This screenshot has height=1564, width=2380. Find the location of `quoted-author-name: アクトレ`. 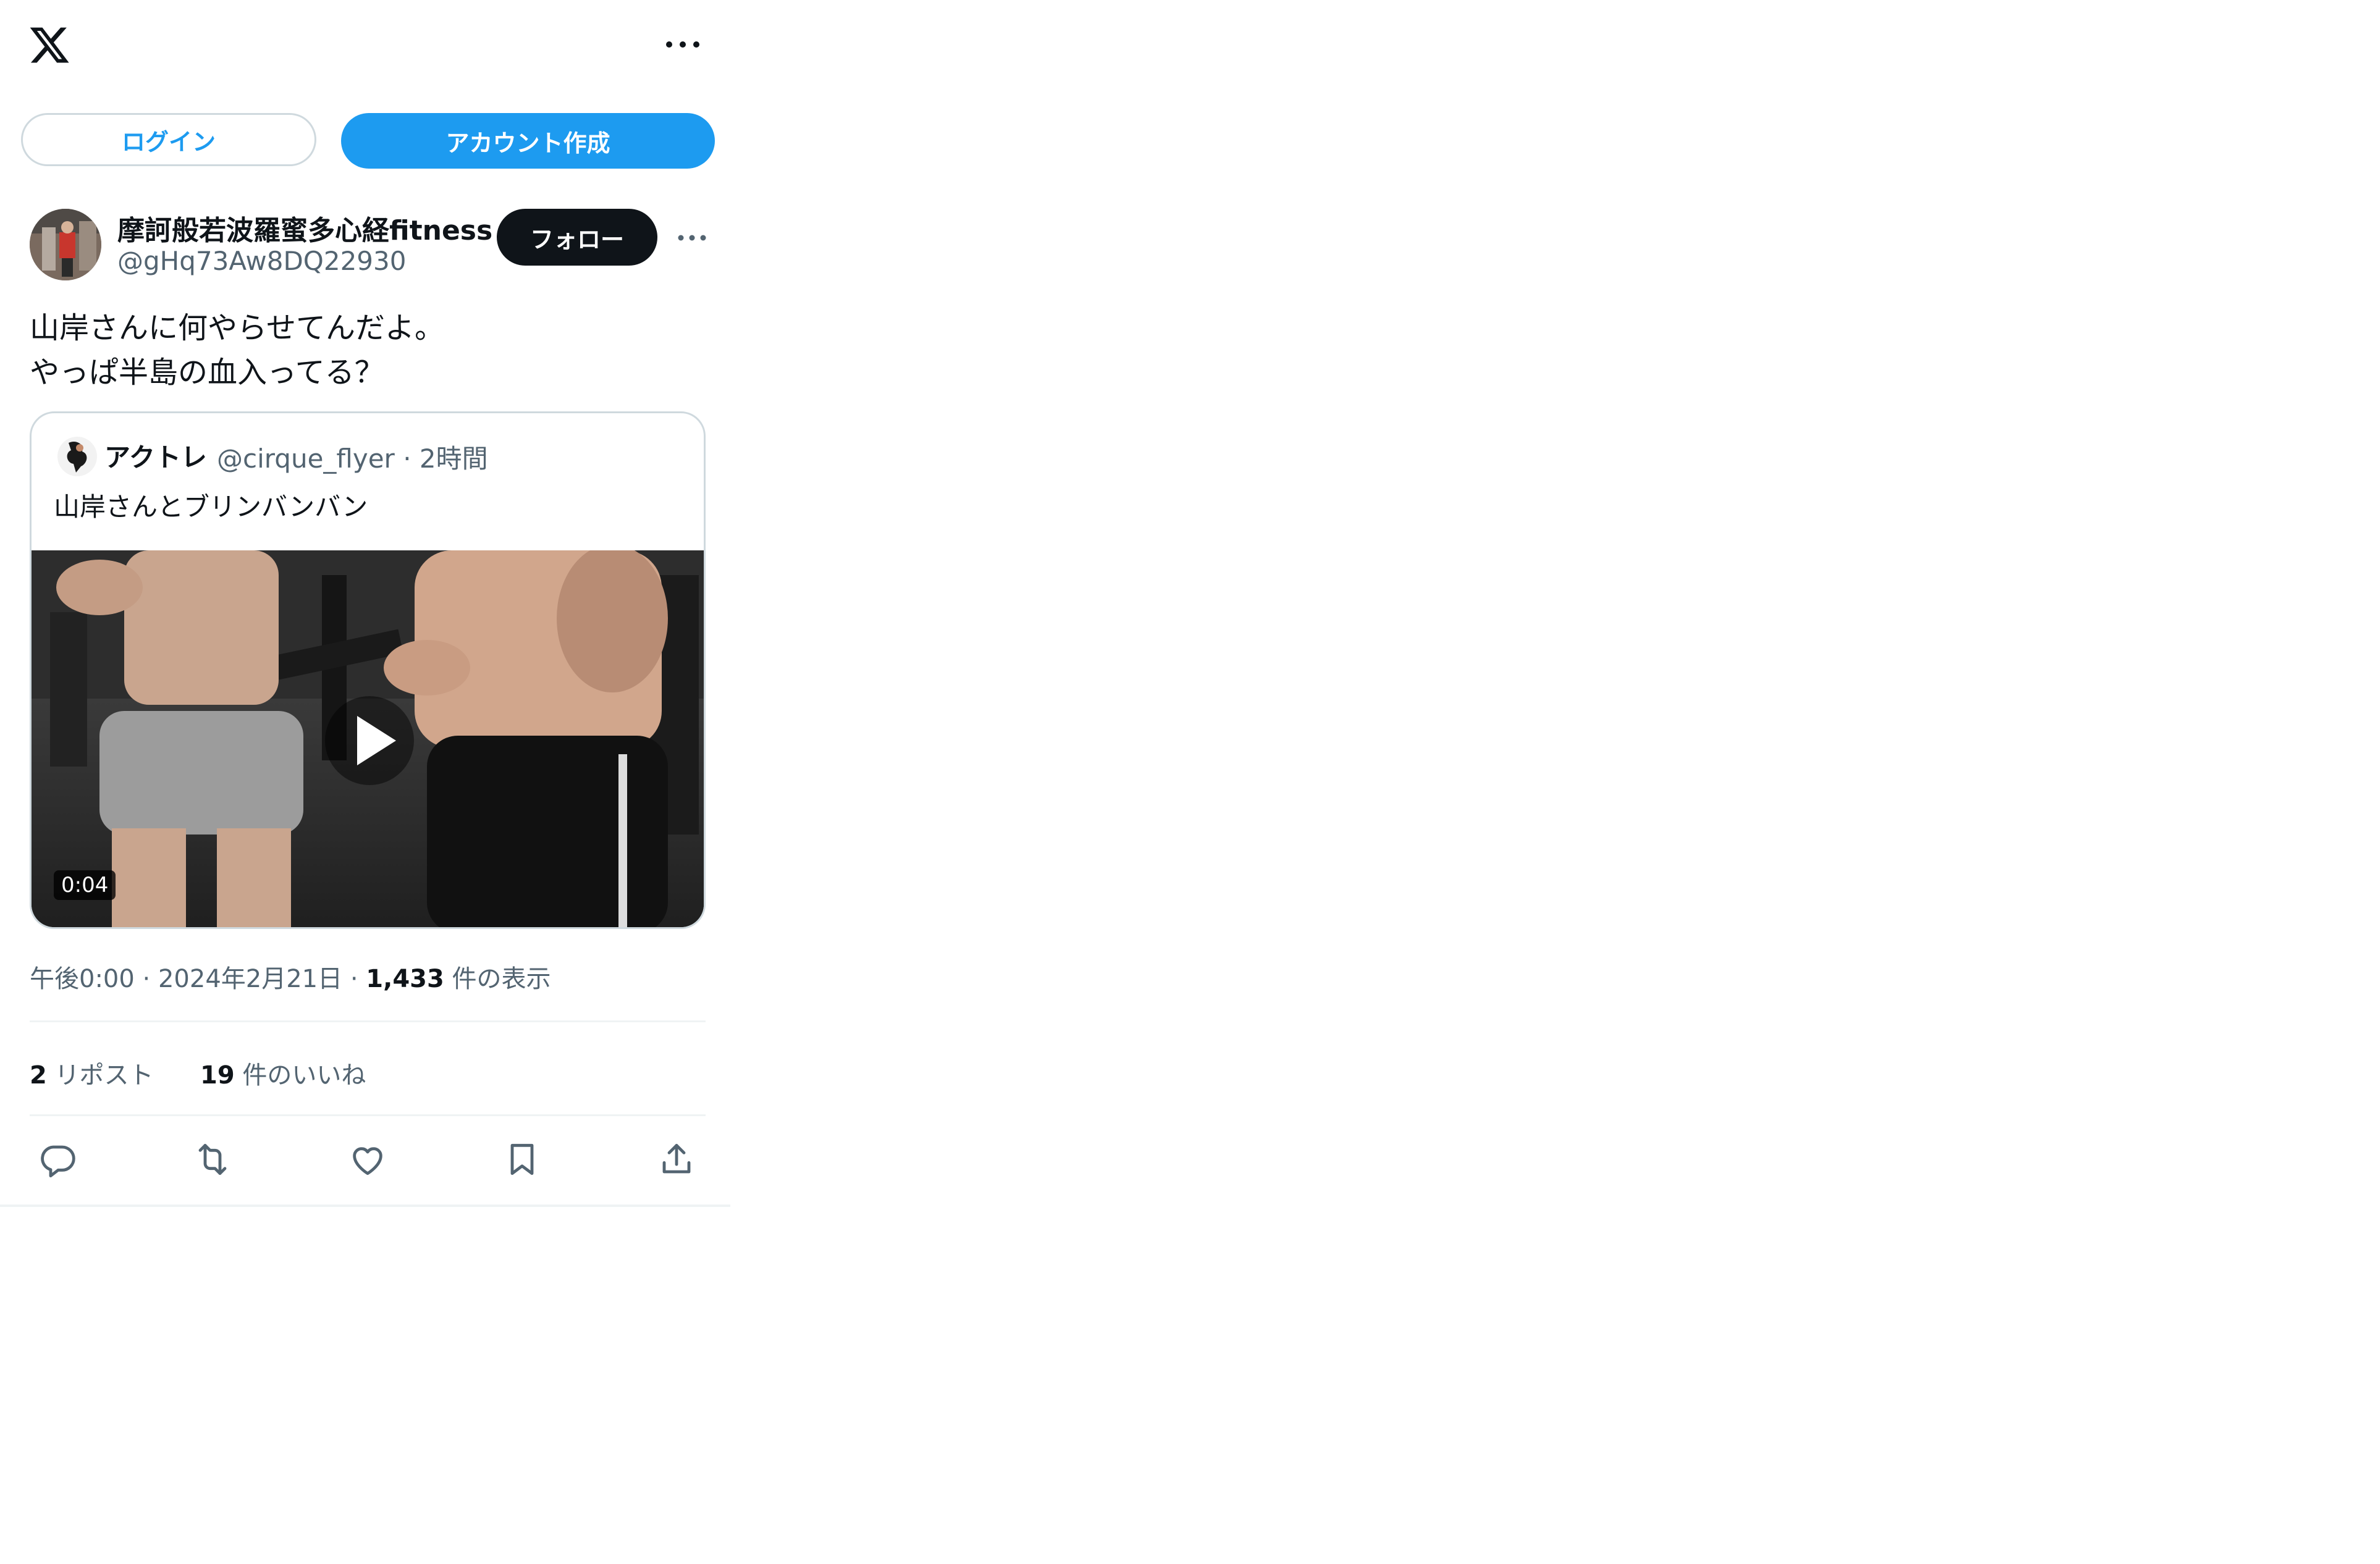

quoted-author-name: アクトレ is located at coordinates (155, 457).